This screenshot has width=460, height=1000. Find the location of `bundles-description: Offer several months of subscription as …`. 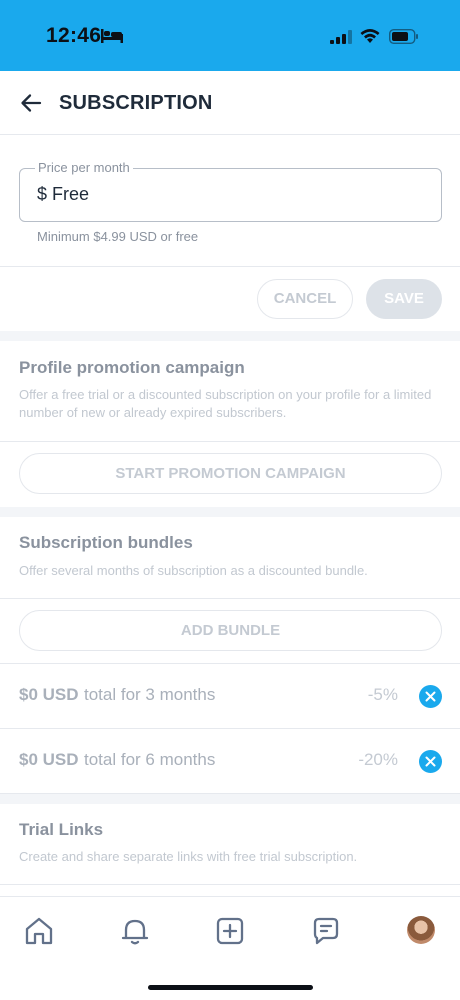

bundles-description: Offer several months of subscription as … is located at coordinates (193, 570).